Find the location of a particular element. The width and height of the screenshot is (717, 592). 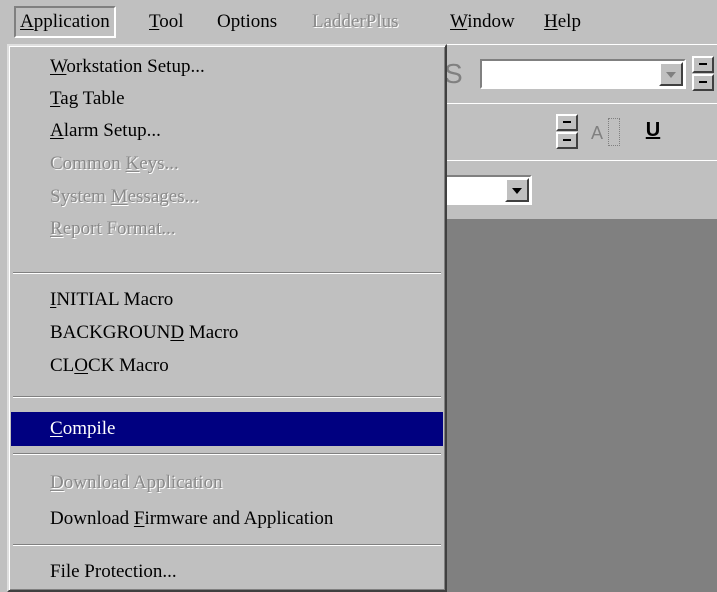

menu-help: Help is located at coordinates (562, 22).